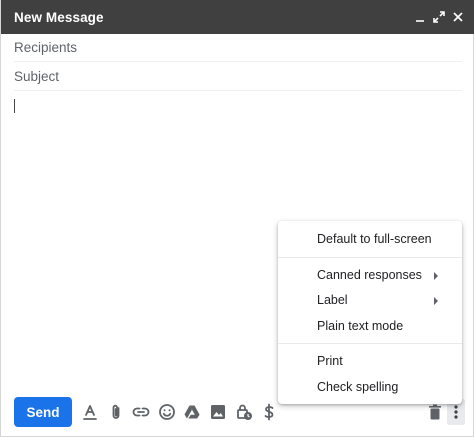 This screenshot has width=474, height=437. I want to click on subject-input, so click(238, 76).